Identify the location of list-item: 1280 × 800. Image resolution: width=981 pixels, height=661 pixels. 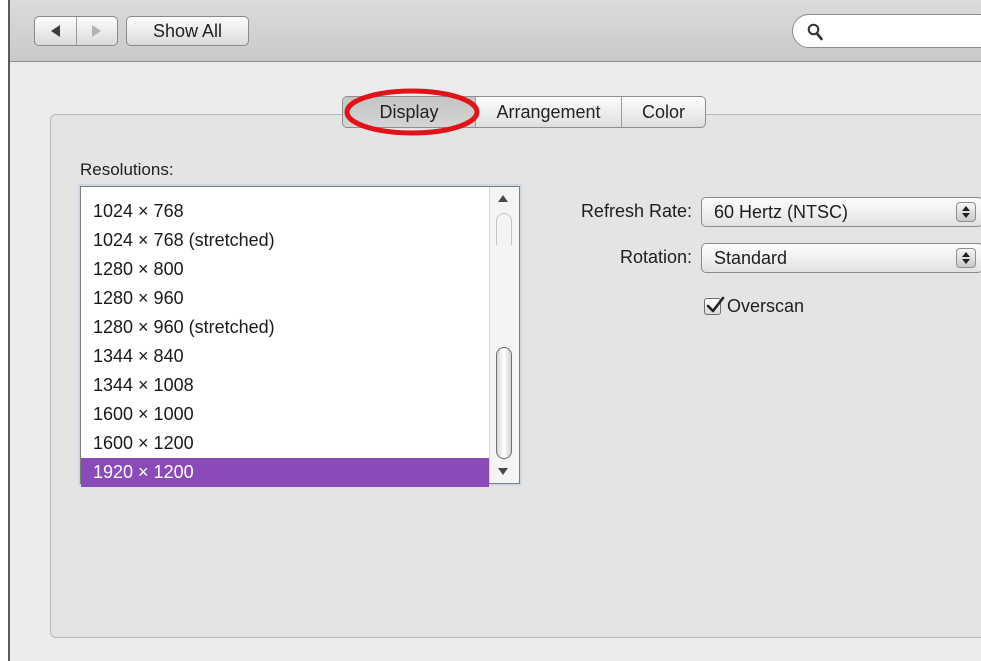
(285, 269).